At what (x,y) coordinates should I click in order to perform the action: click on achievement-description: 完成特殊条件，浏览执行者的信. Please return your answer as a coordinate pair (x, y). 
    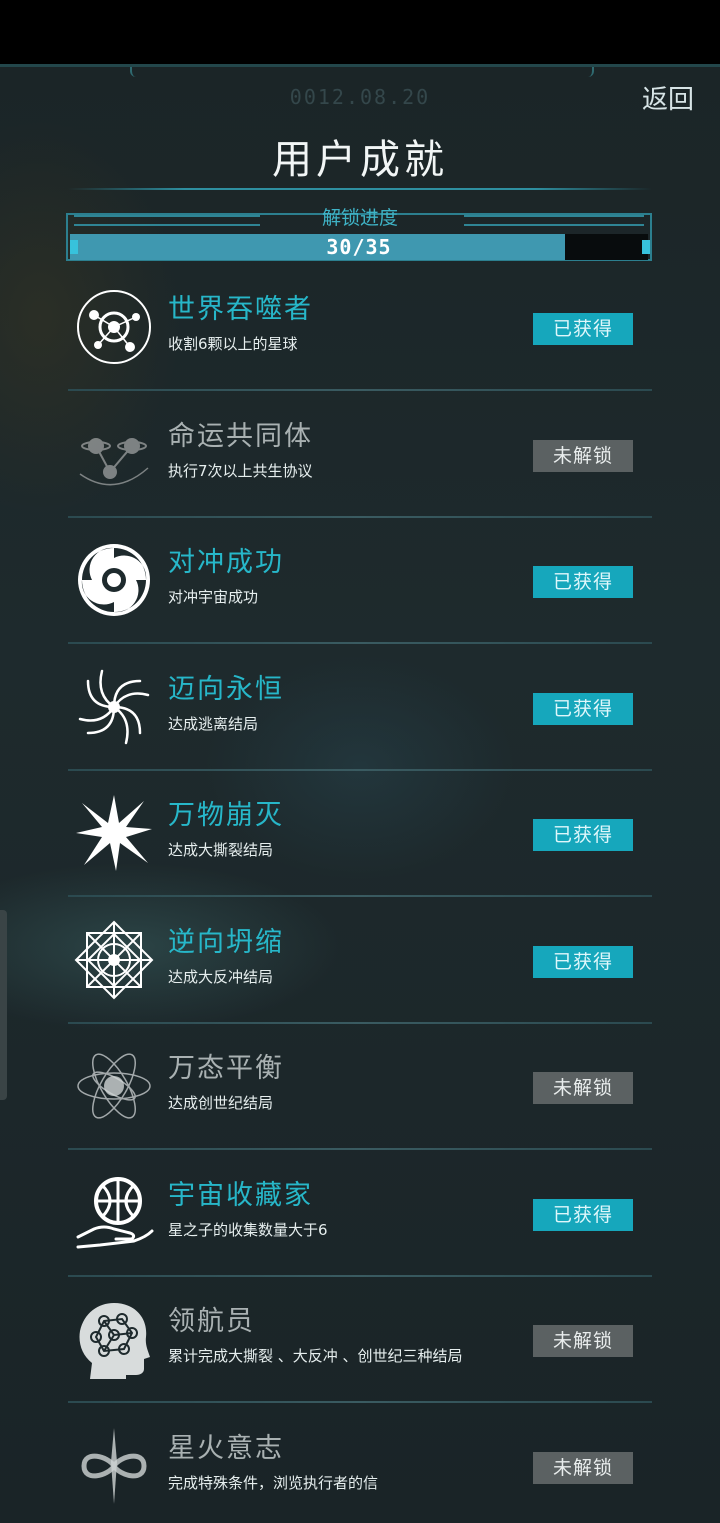
    Looking at the image, I should click on (338, 1483).